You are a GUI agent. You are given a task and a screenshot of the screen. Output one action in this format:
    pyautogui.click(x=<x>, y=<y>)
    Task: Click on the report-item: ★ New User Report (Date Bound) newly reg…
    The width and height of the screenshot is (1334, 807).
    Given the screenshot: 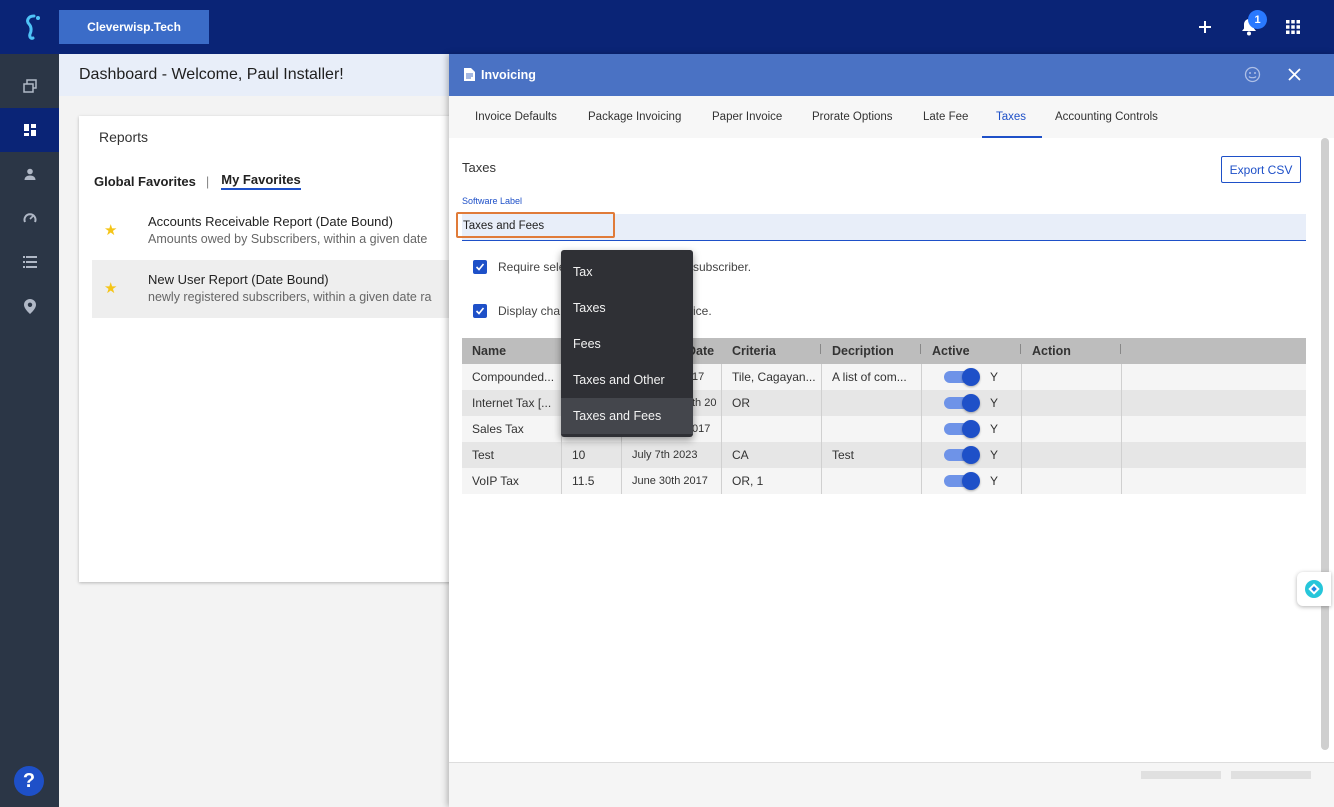 What is the action you would take?
    pyautogui.click(x=275, y=289)
    